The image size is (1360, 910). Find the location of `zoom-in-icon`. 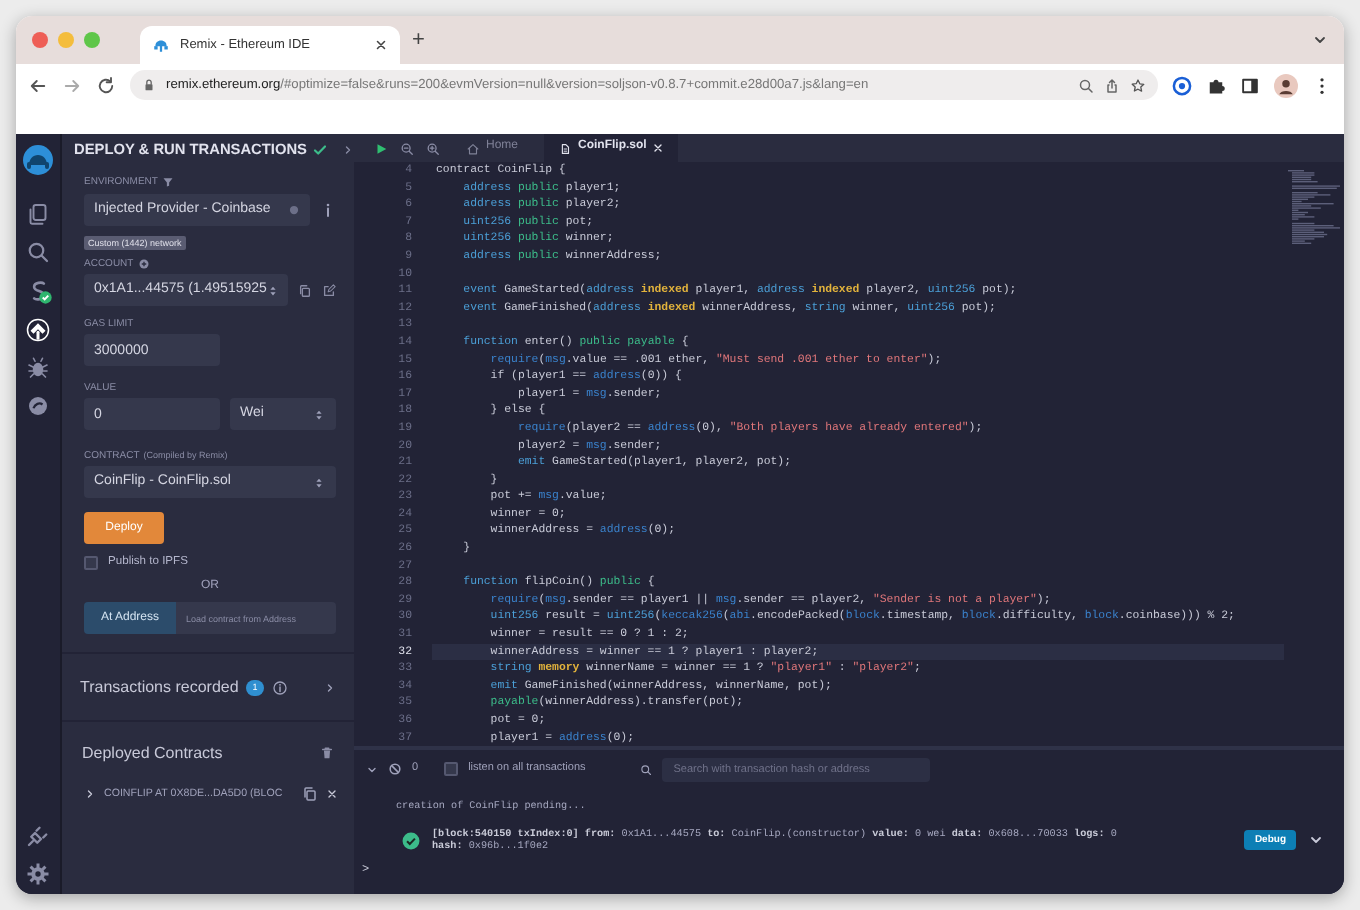

zoom-in-icon is located at coordinates (433, 148).